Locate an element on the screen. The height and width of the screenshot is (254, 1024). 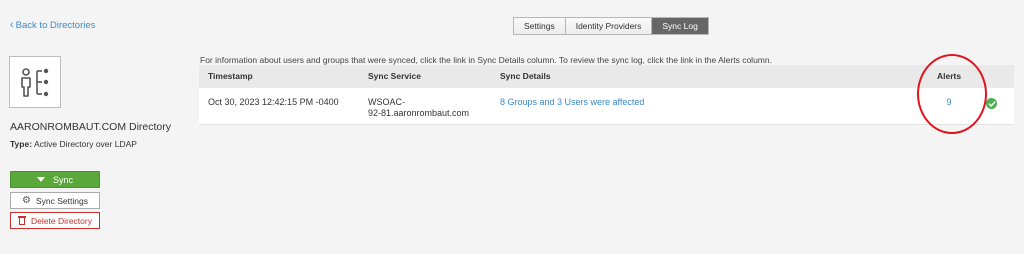
caret-down-icon is located at coordinates (40, 179).